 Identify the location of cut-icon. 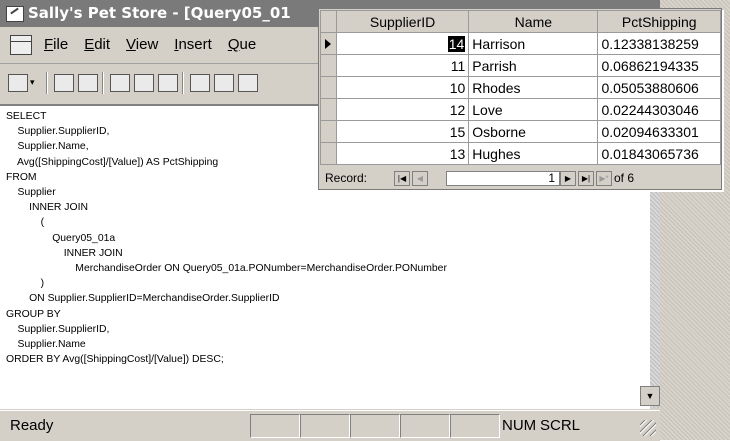
(200, 83).